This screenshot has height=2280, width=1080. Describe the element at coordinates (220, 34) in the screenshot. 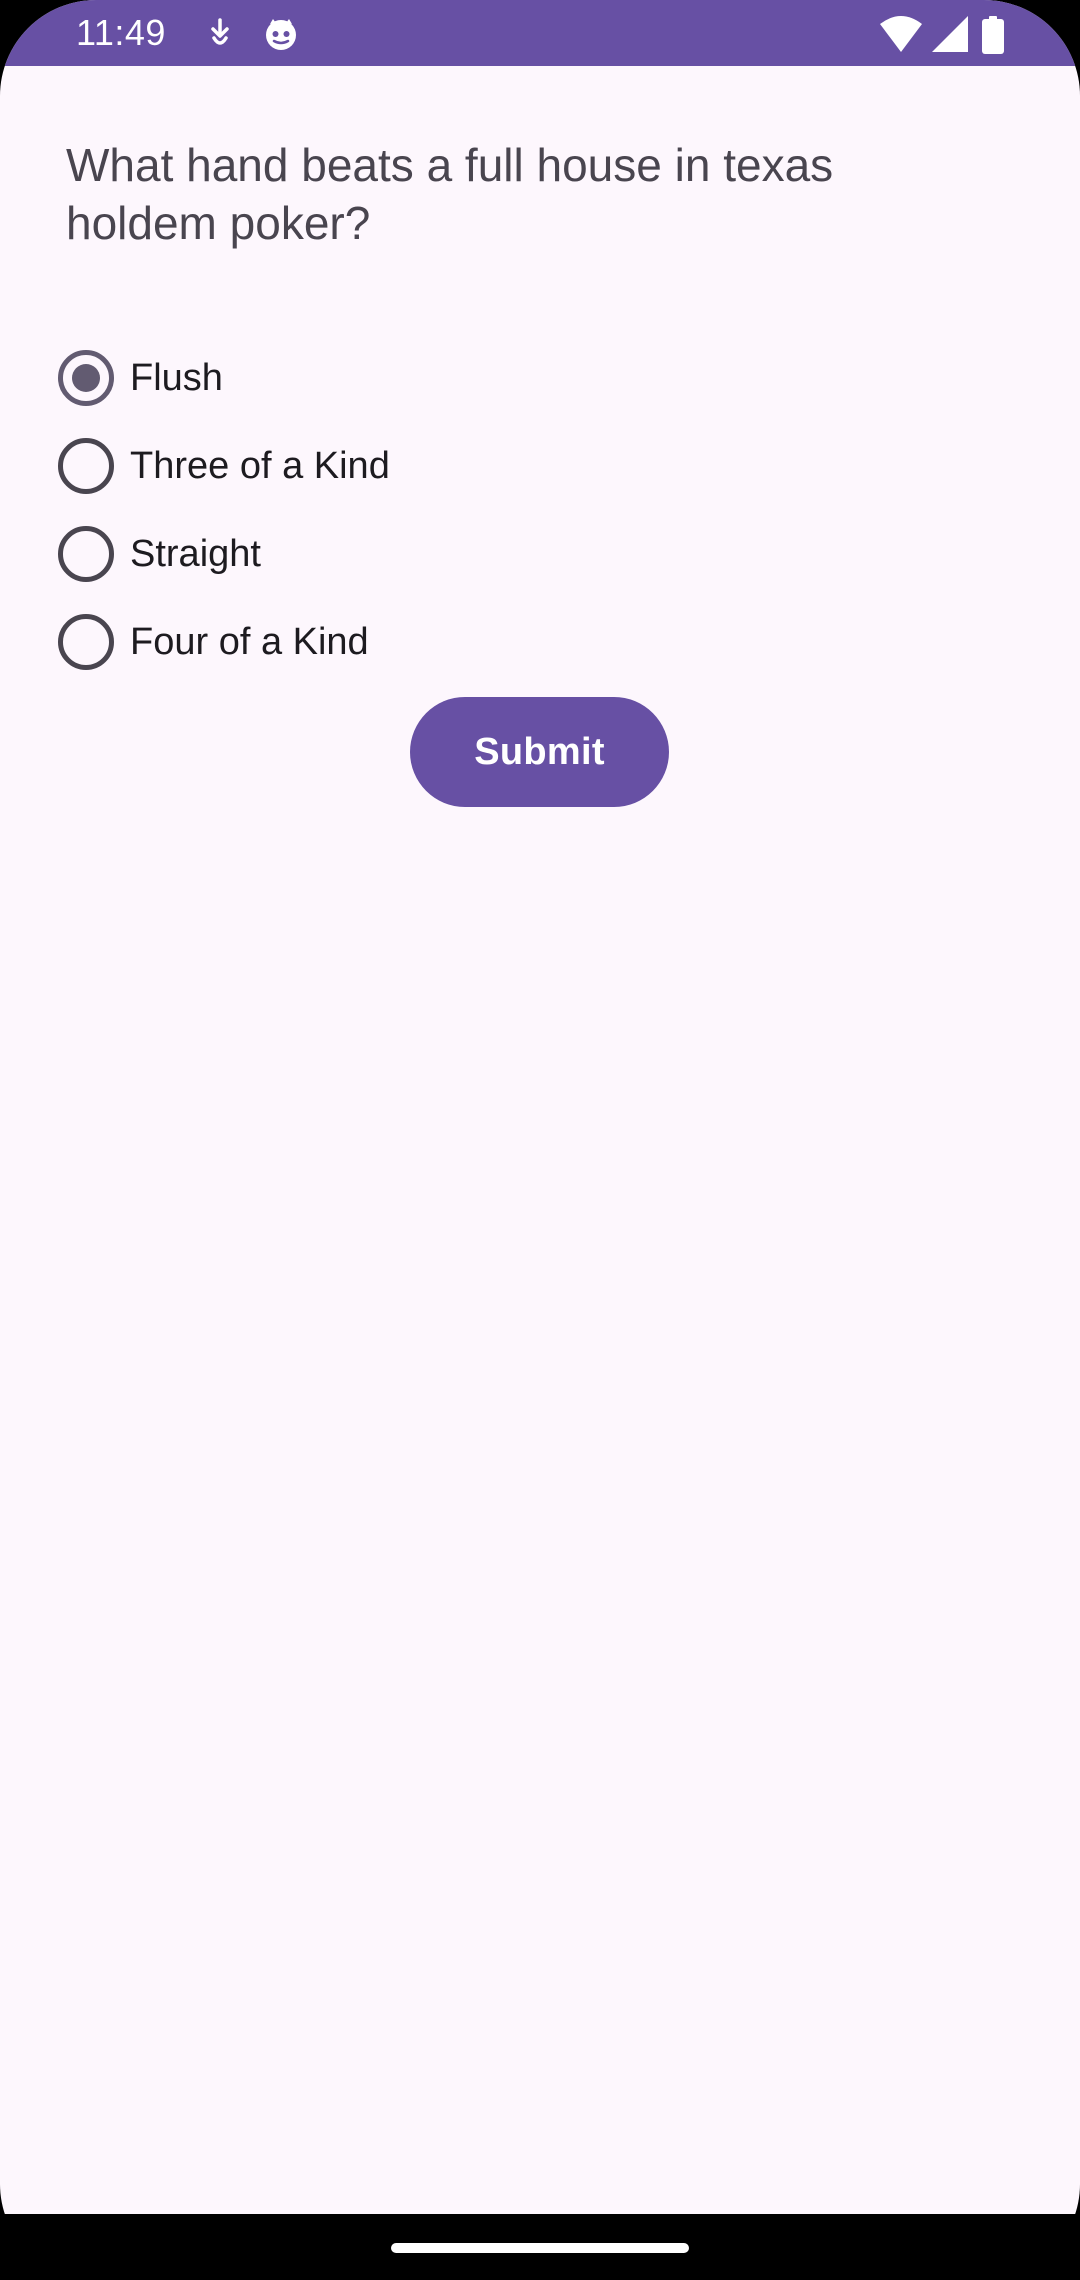

I see `download-notification-icon` at that location.